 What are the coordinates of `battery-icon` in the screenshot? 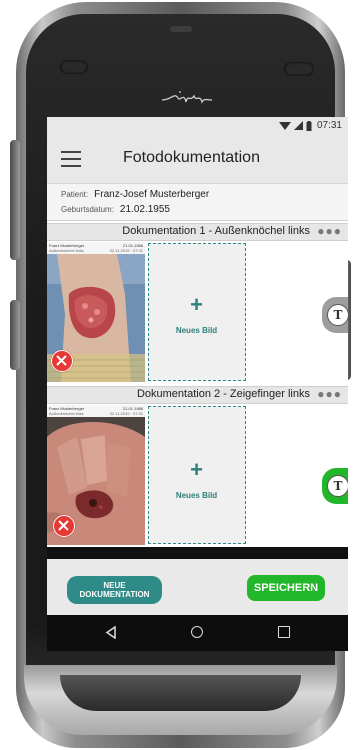 It's located at (309, 125).